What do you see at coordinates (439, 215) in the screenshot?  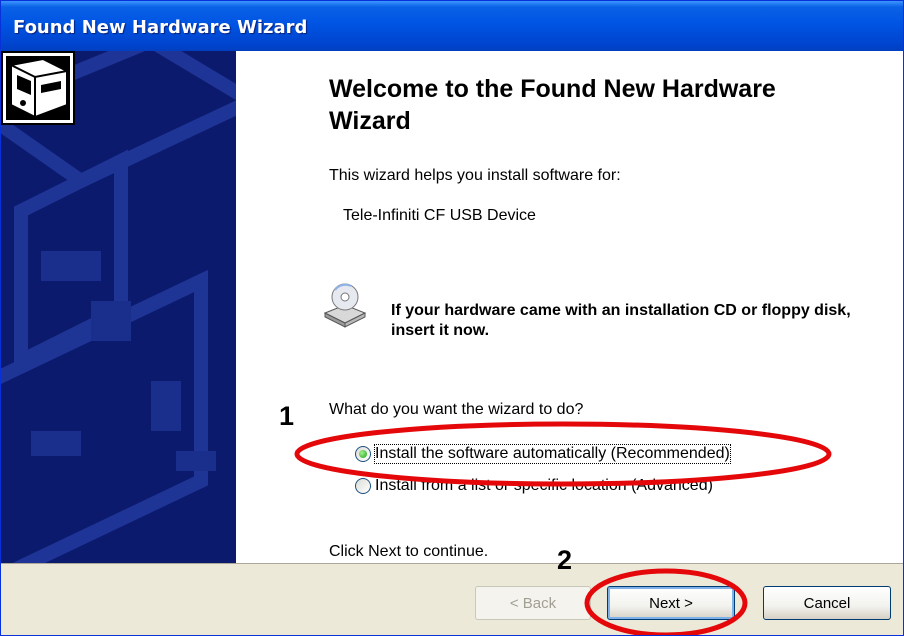 I see `device-name: Tele-Infiniti CF USB Device` at bounding box center [439, 215].